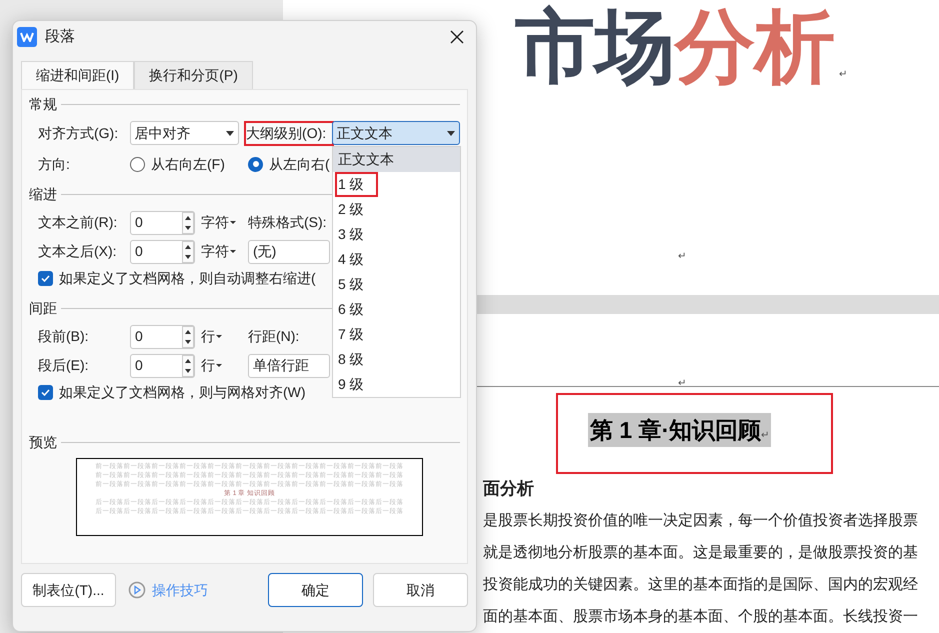  Describe the element at coordinates (77, 75) in the screenshot. I see `dialog-tab: 缩进和间距(I)` at that location.